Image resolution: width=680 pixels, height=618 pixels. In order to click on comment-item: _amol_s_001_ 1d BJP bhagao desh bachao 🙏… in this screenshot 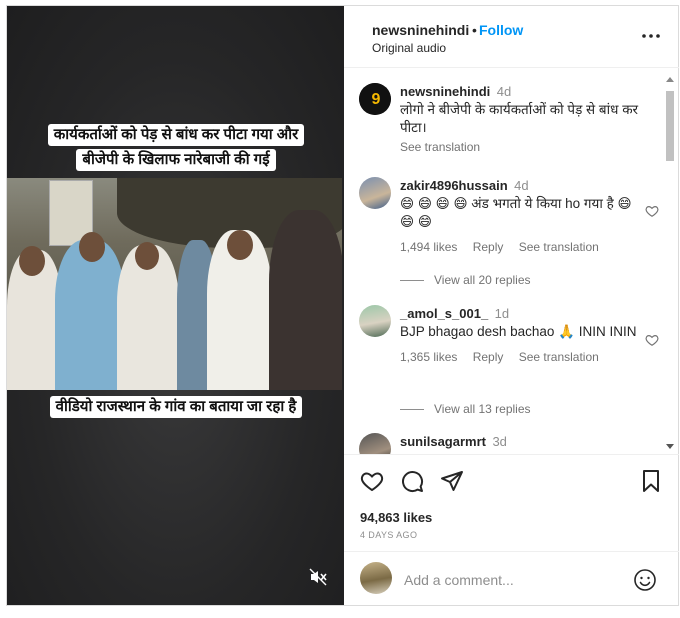, I will do `click(509, 349)`.